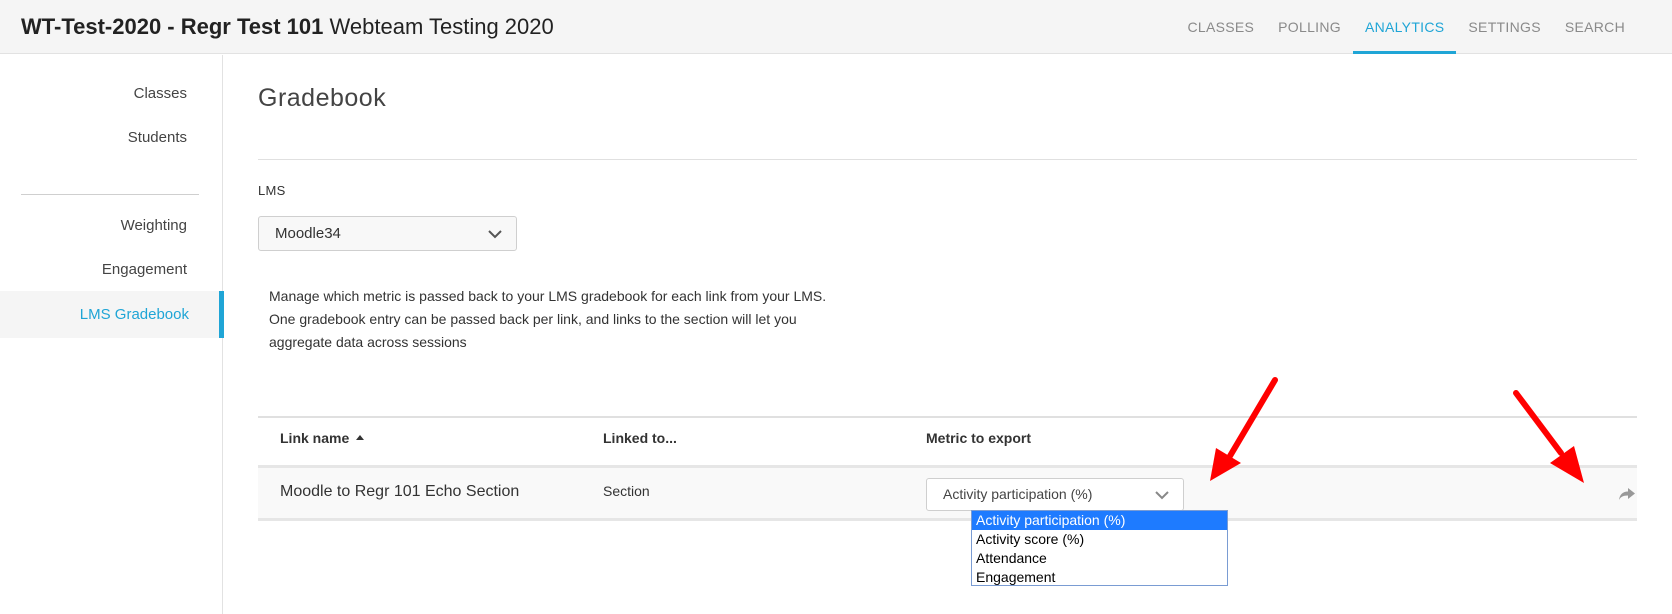 Image resolution: width=1672 pixels, height=614 pixels. What do you see at coordinates (947, 159) in the screenshot?
I see `title-divider` at bounding box center [947, 159].